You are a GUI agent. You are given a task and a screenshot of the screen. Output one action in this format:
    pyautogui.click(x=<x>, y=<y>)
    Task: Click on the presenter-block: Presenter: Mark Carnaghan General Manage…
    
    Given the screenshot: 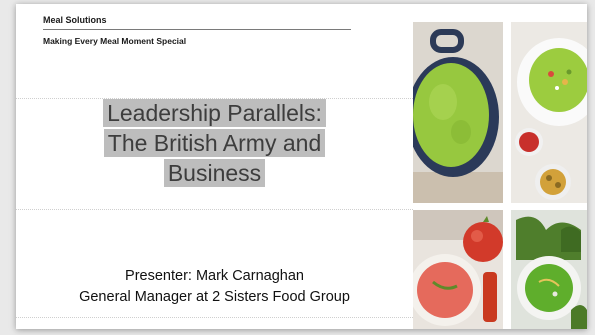 What is the action you would take?
    pyautogui.click(x=214, y=287)
    